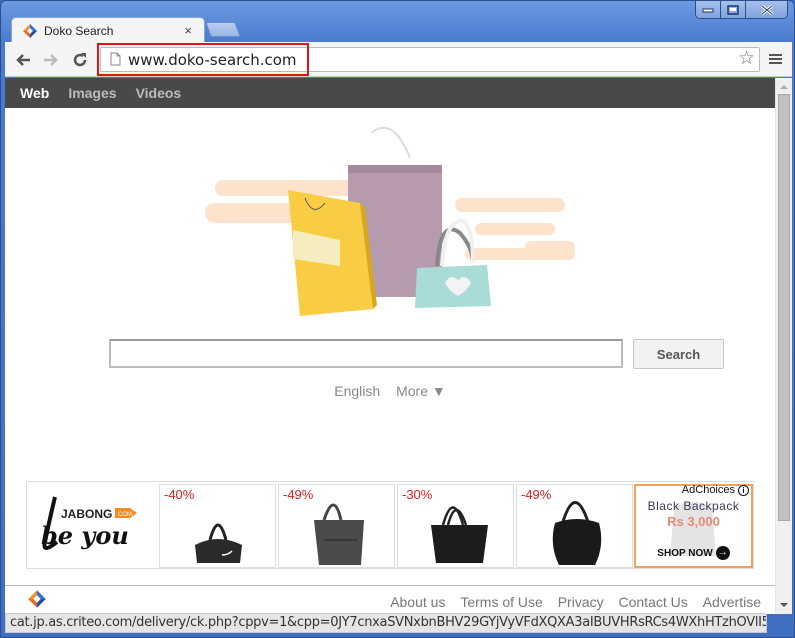 The image size is (795, 638). Describe the element at coordinates (746, 59) in the screenshot. I see `star-icon: ☆` at that location.